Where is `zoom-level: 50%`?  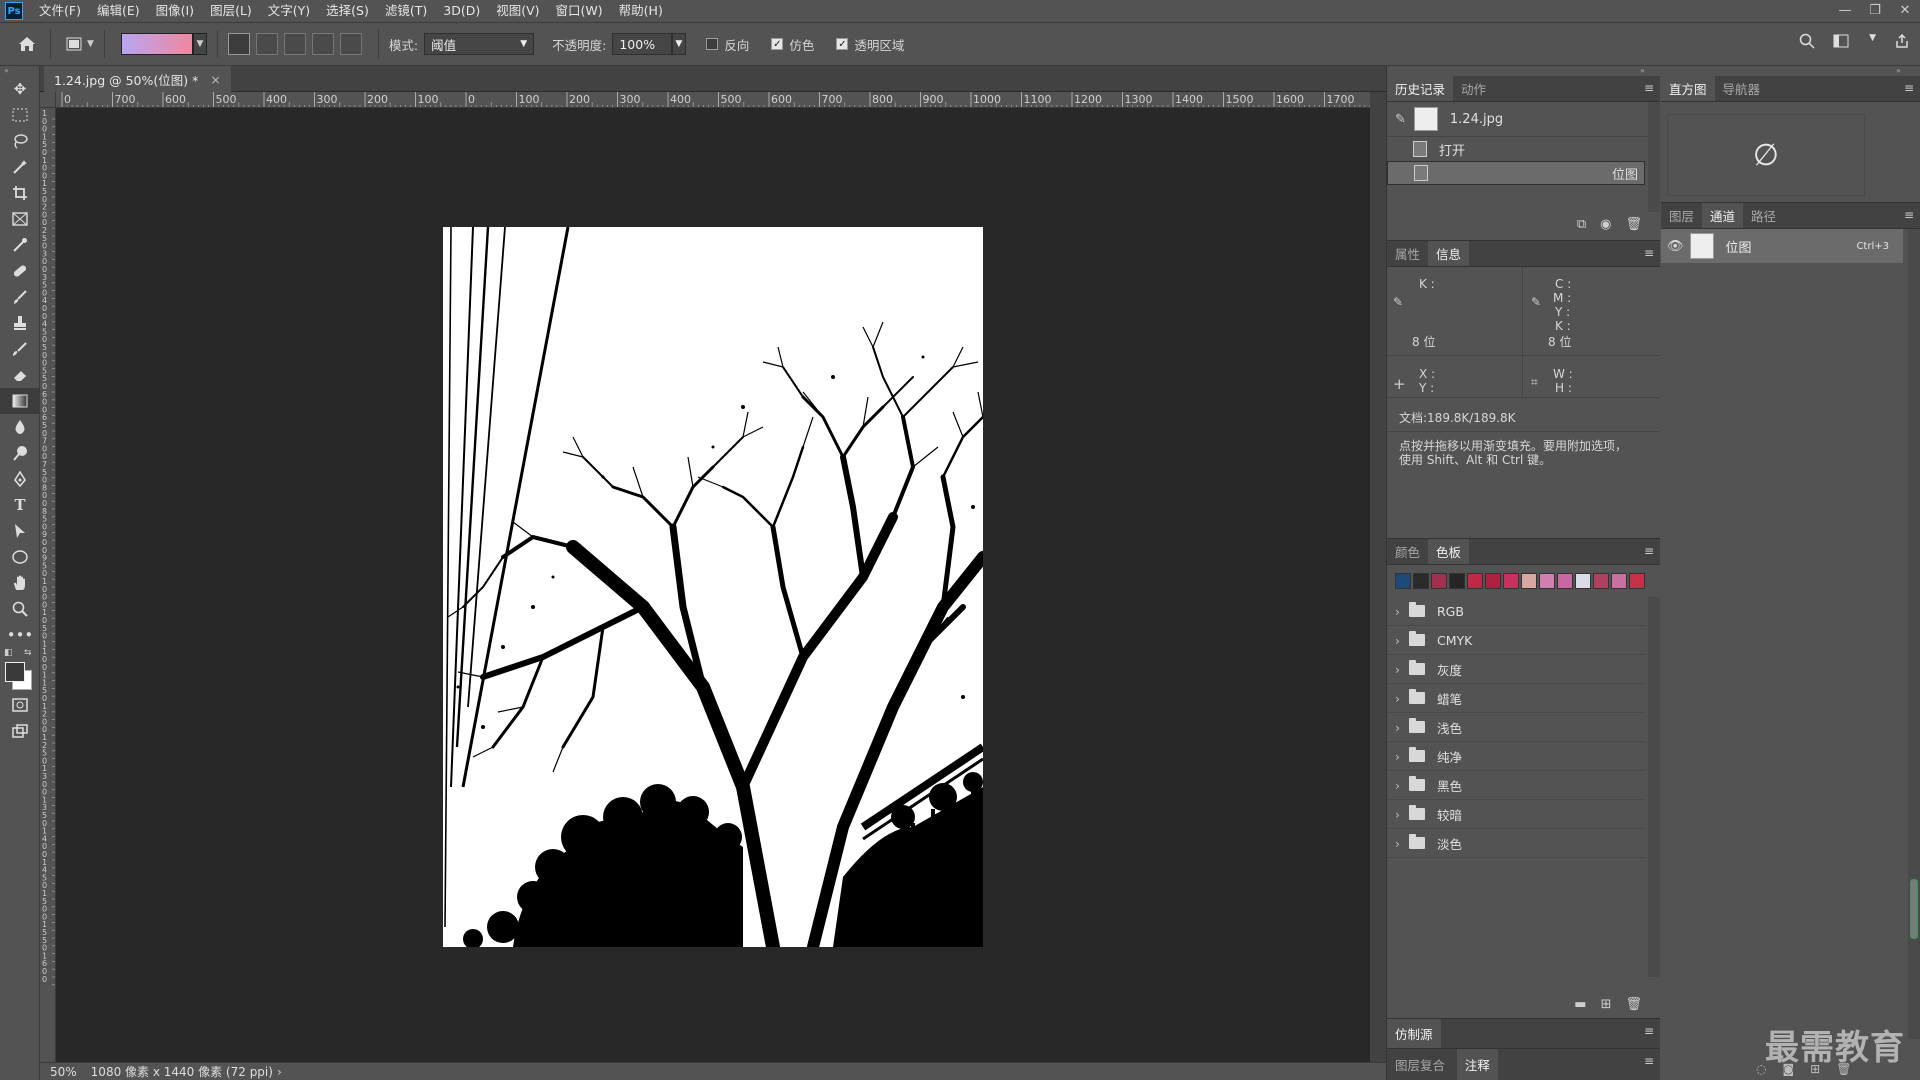
zoom-level: 50% is located at coordinates (63, 1072).